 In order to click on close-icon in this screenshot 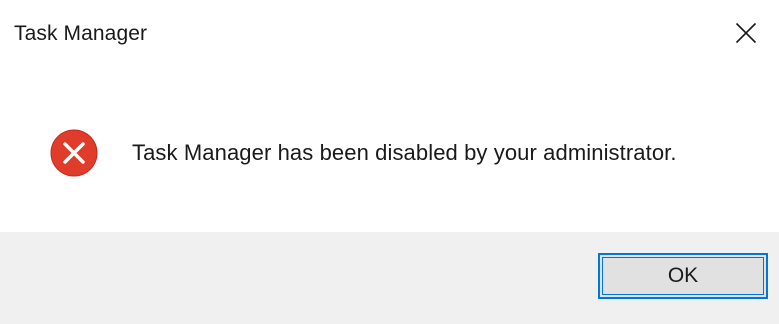, I will do `click(746, 33)`.